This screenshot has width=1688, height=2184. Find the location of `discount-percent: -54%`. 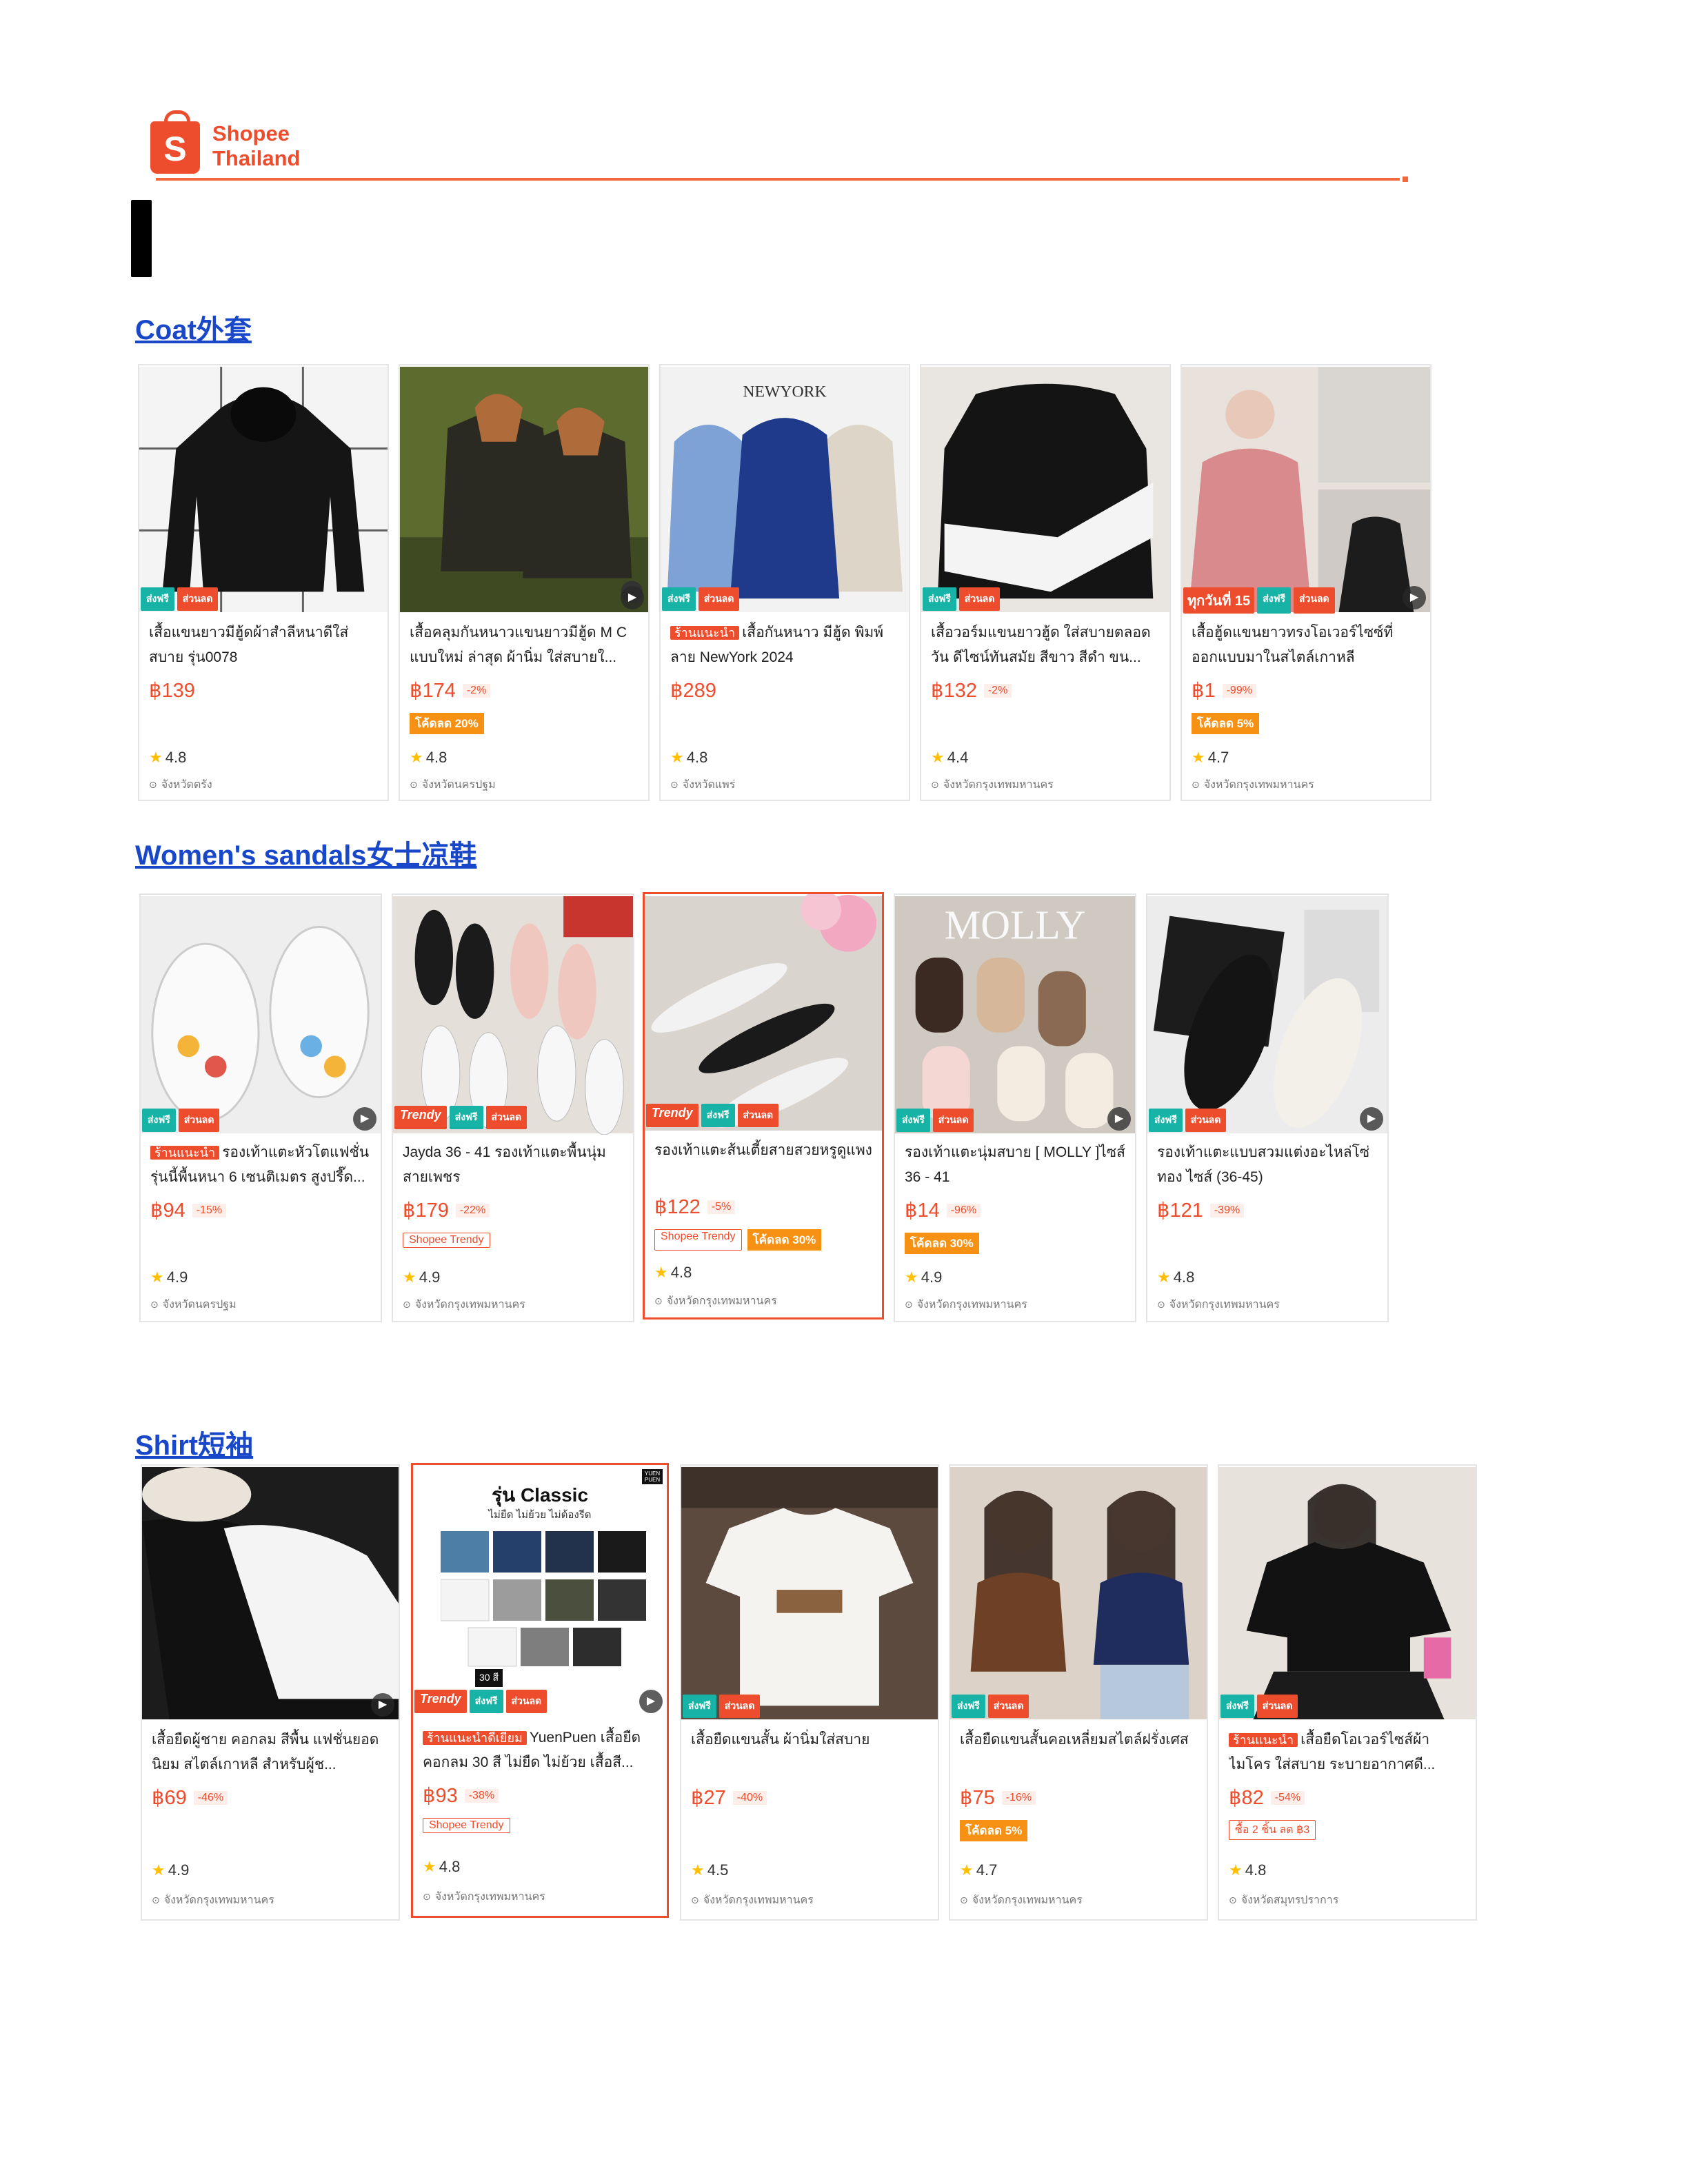

discount-percent: -54% is located at coordinates (1287, 1797).